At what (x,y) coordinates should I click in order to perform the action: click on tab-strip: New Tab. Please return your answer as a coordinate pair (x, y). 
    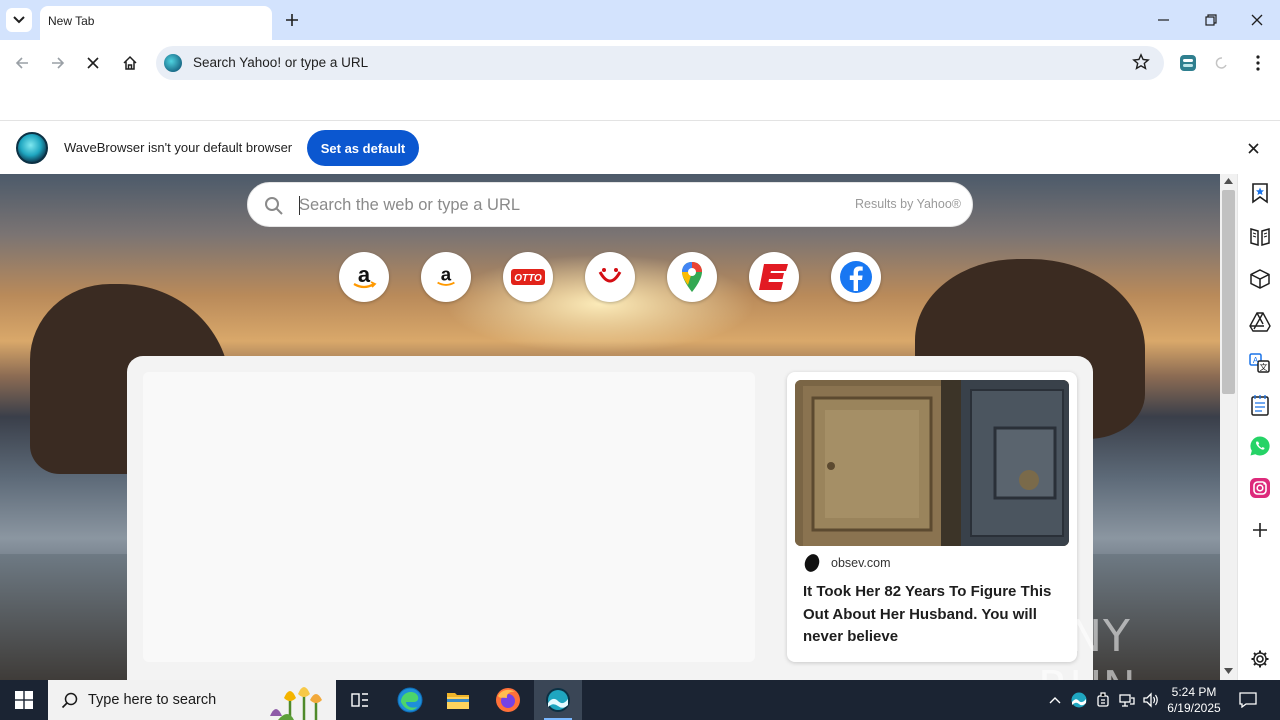
    Looking at the image, I should click on (640, 20).